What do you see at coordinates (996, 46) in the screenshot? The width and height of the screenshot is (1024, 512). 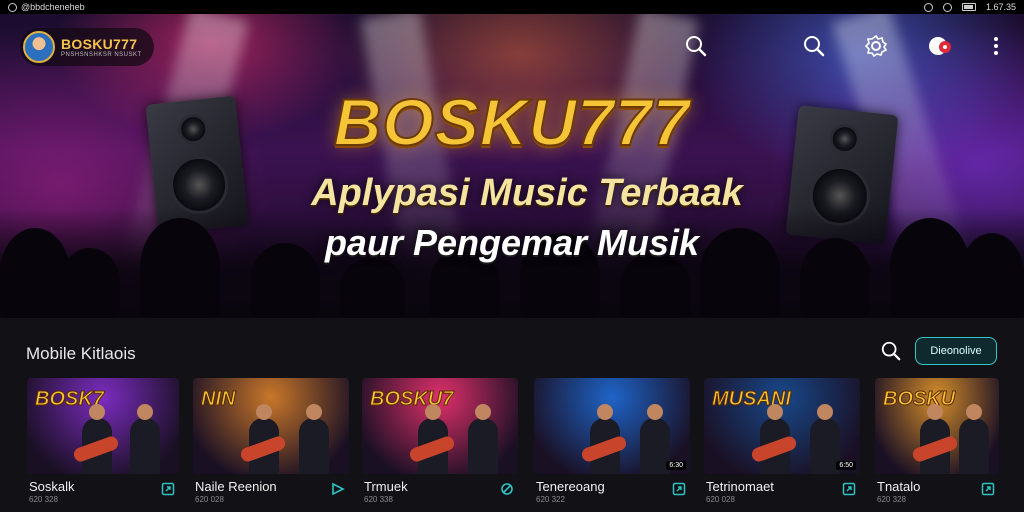 I see `more-vertical-icon` at bounding box center [996, 46].